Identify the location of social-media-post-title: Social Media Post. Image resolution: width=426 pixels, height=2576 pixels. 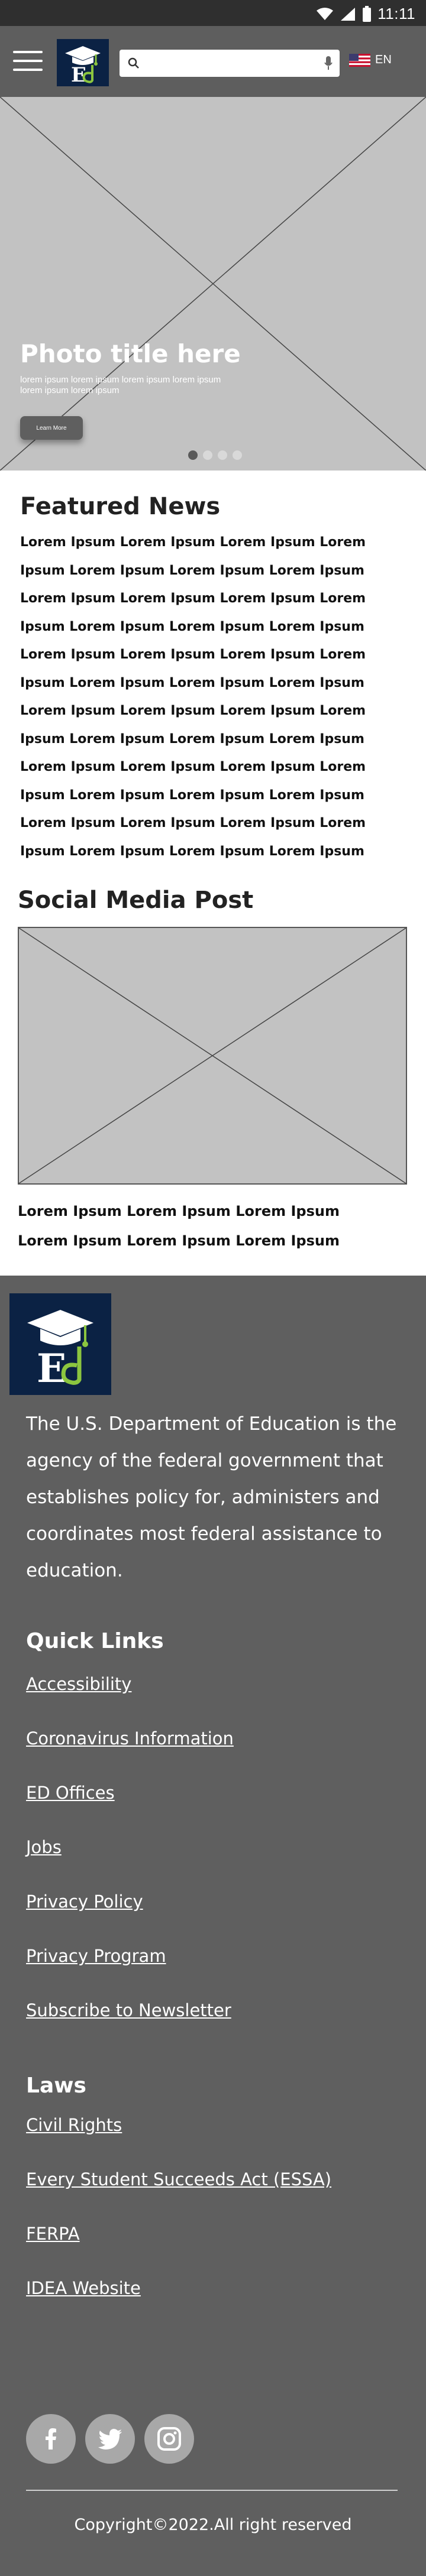
(136, 900).